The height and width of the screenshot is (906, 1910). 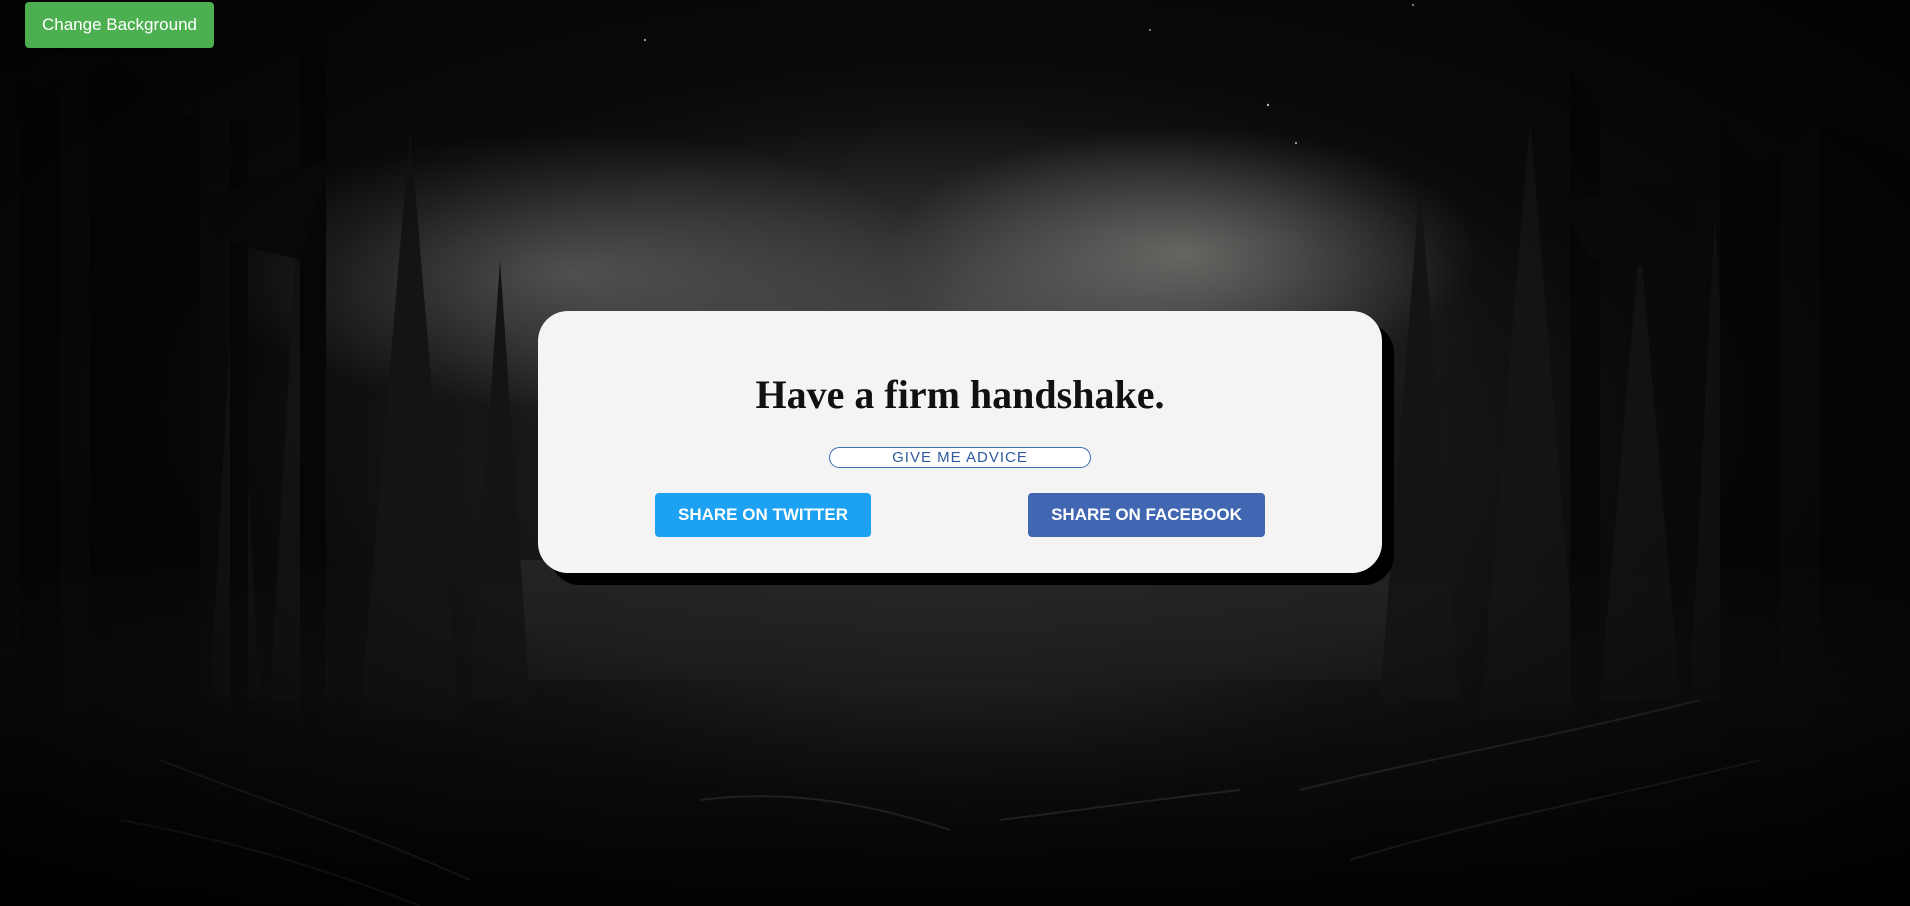 What do you see at coordinates (960, 394) in the screenshot?
I see `advice-quote: Have a firm handshake.` at bounding box center [960, 394].